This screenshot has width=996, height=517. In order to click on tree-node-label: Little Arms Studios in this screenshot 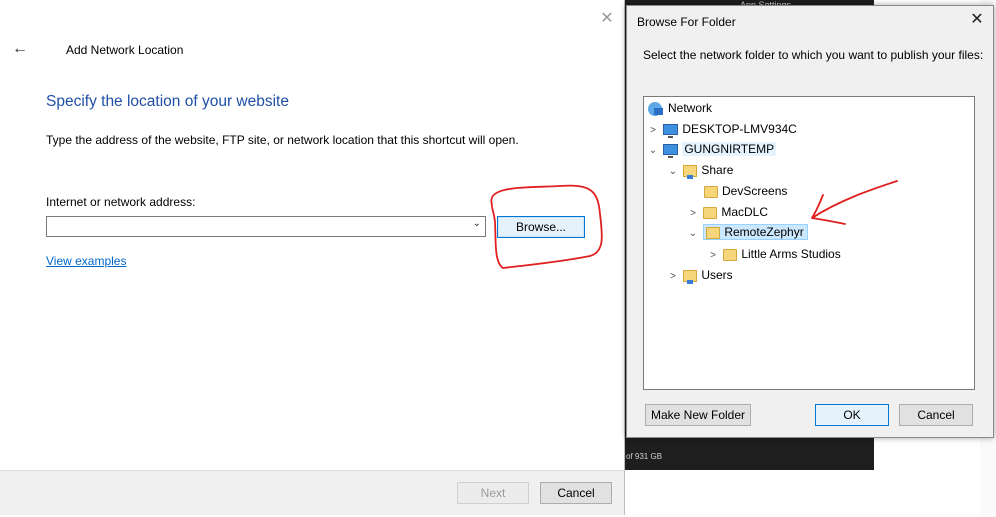, I will do `click(791, 254)`.